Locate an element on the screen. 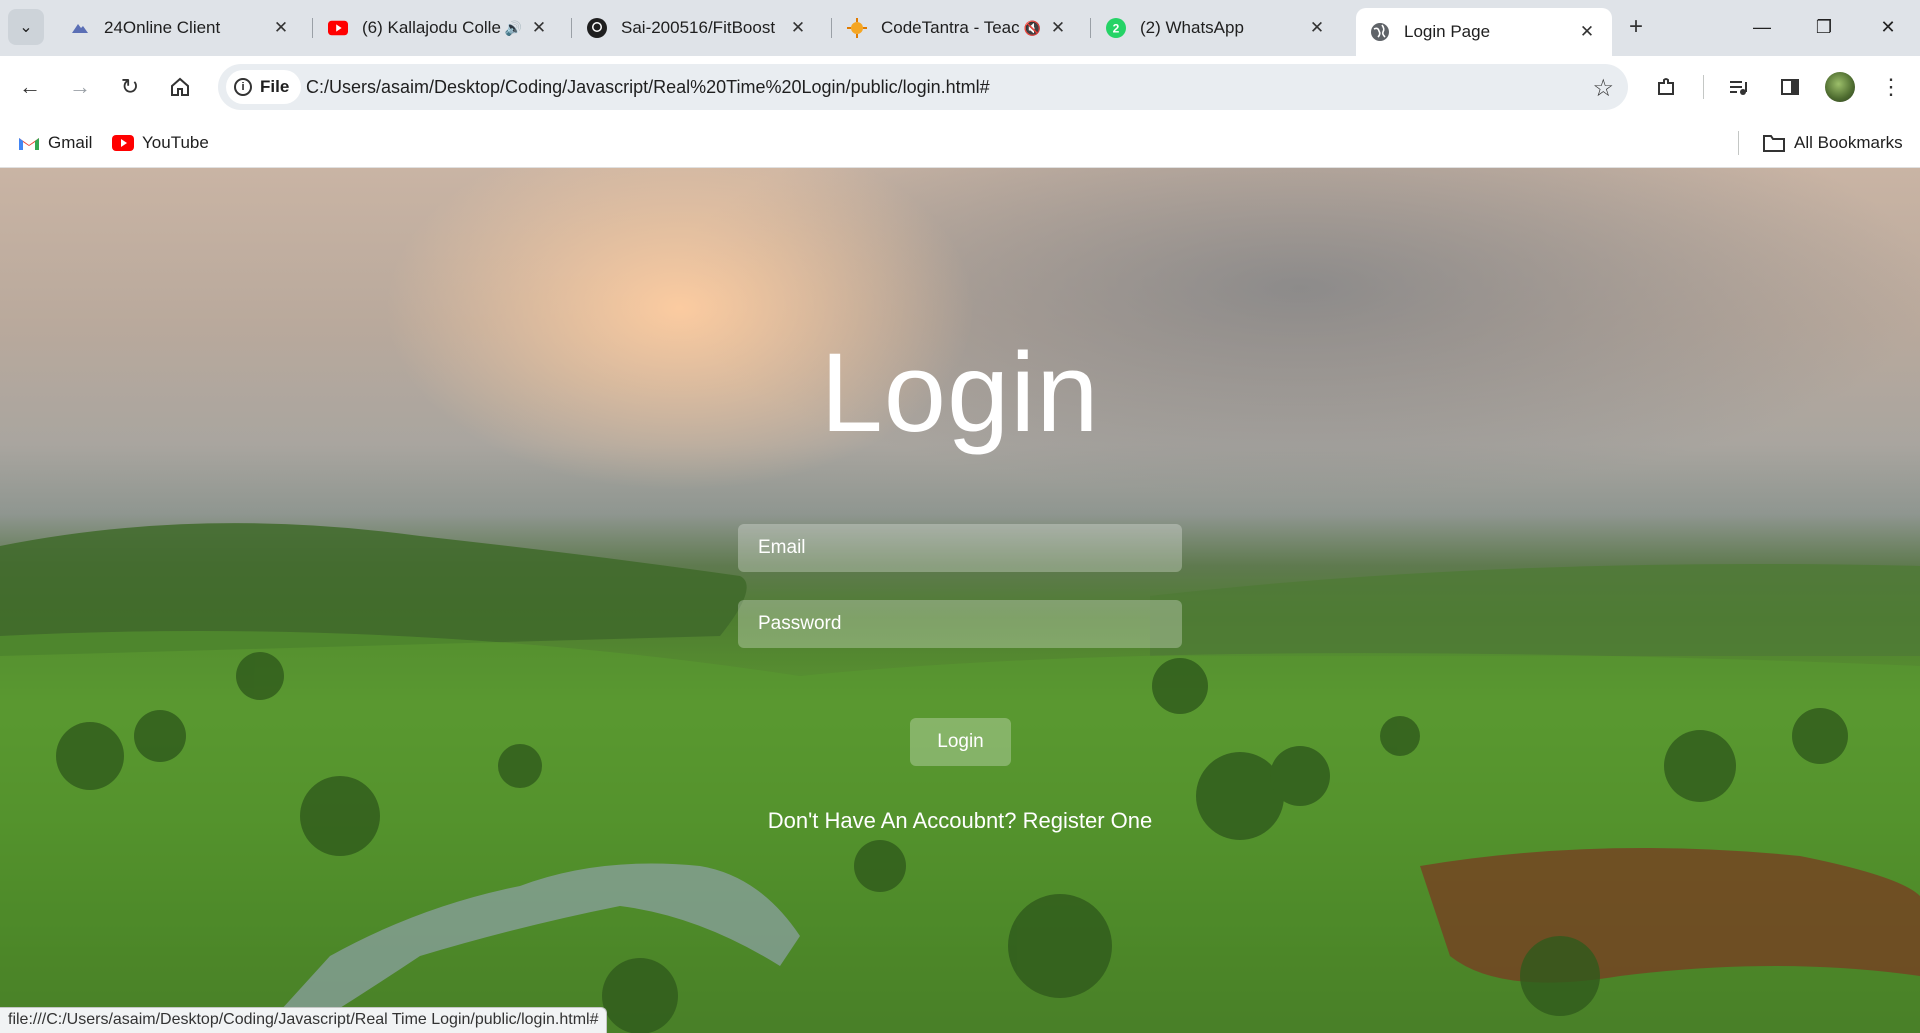 The image size is (1920, 1033). register-link: Don't Have An Accoubnt? Register One is located at coordinates (960, 821).